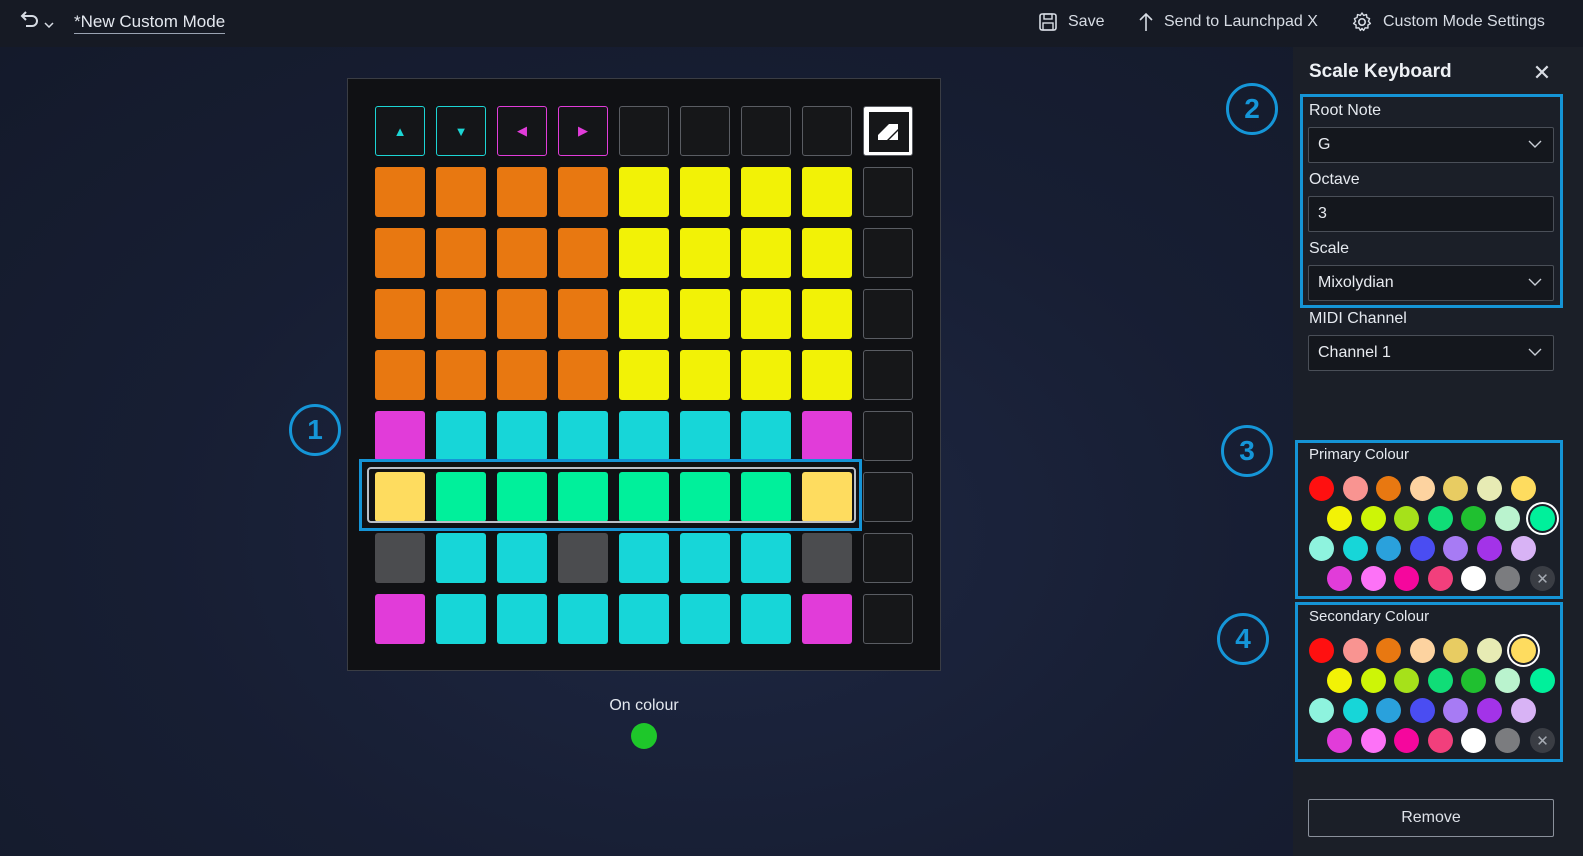  Describe the element at coordinates (400, 131) in the screenshot. I see `arrow-up-pad: ▲` at that location.